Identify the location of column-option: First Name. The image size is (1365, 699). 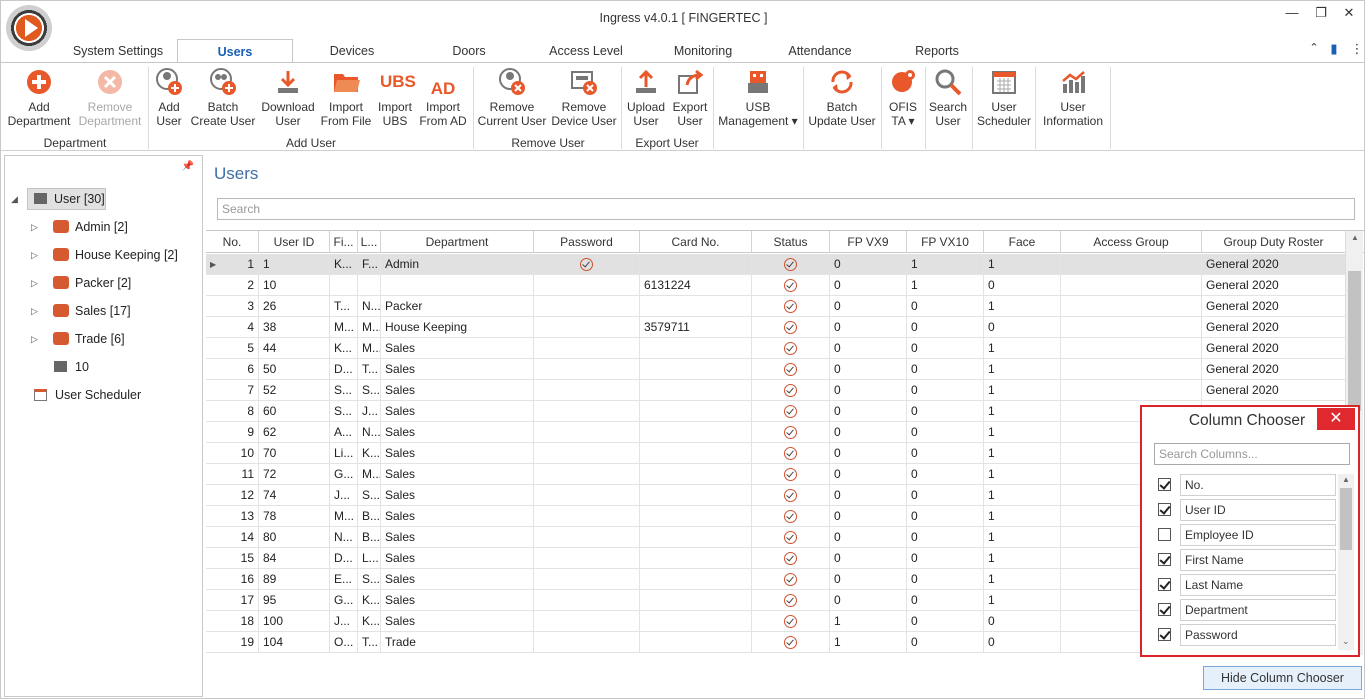
(1243, 560).